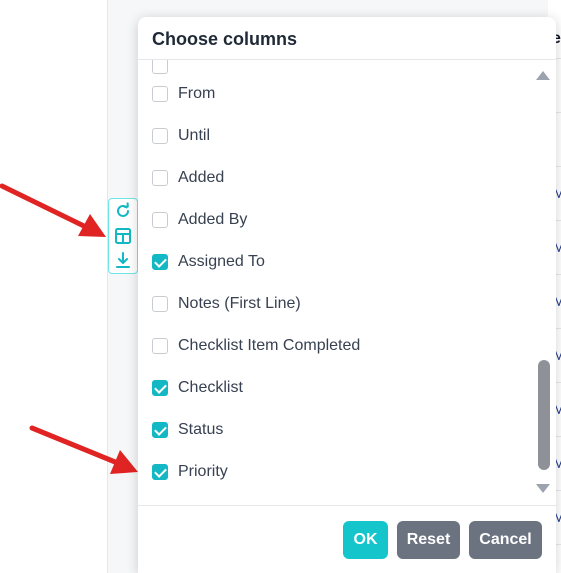 This screenshot has height=573, width=561. Describe the element at coordinates (201, 429) in the screenshot. I see `column-label: Status` at that location.